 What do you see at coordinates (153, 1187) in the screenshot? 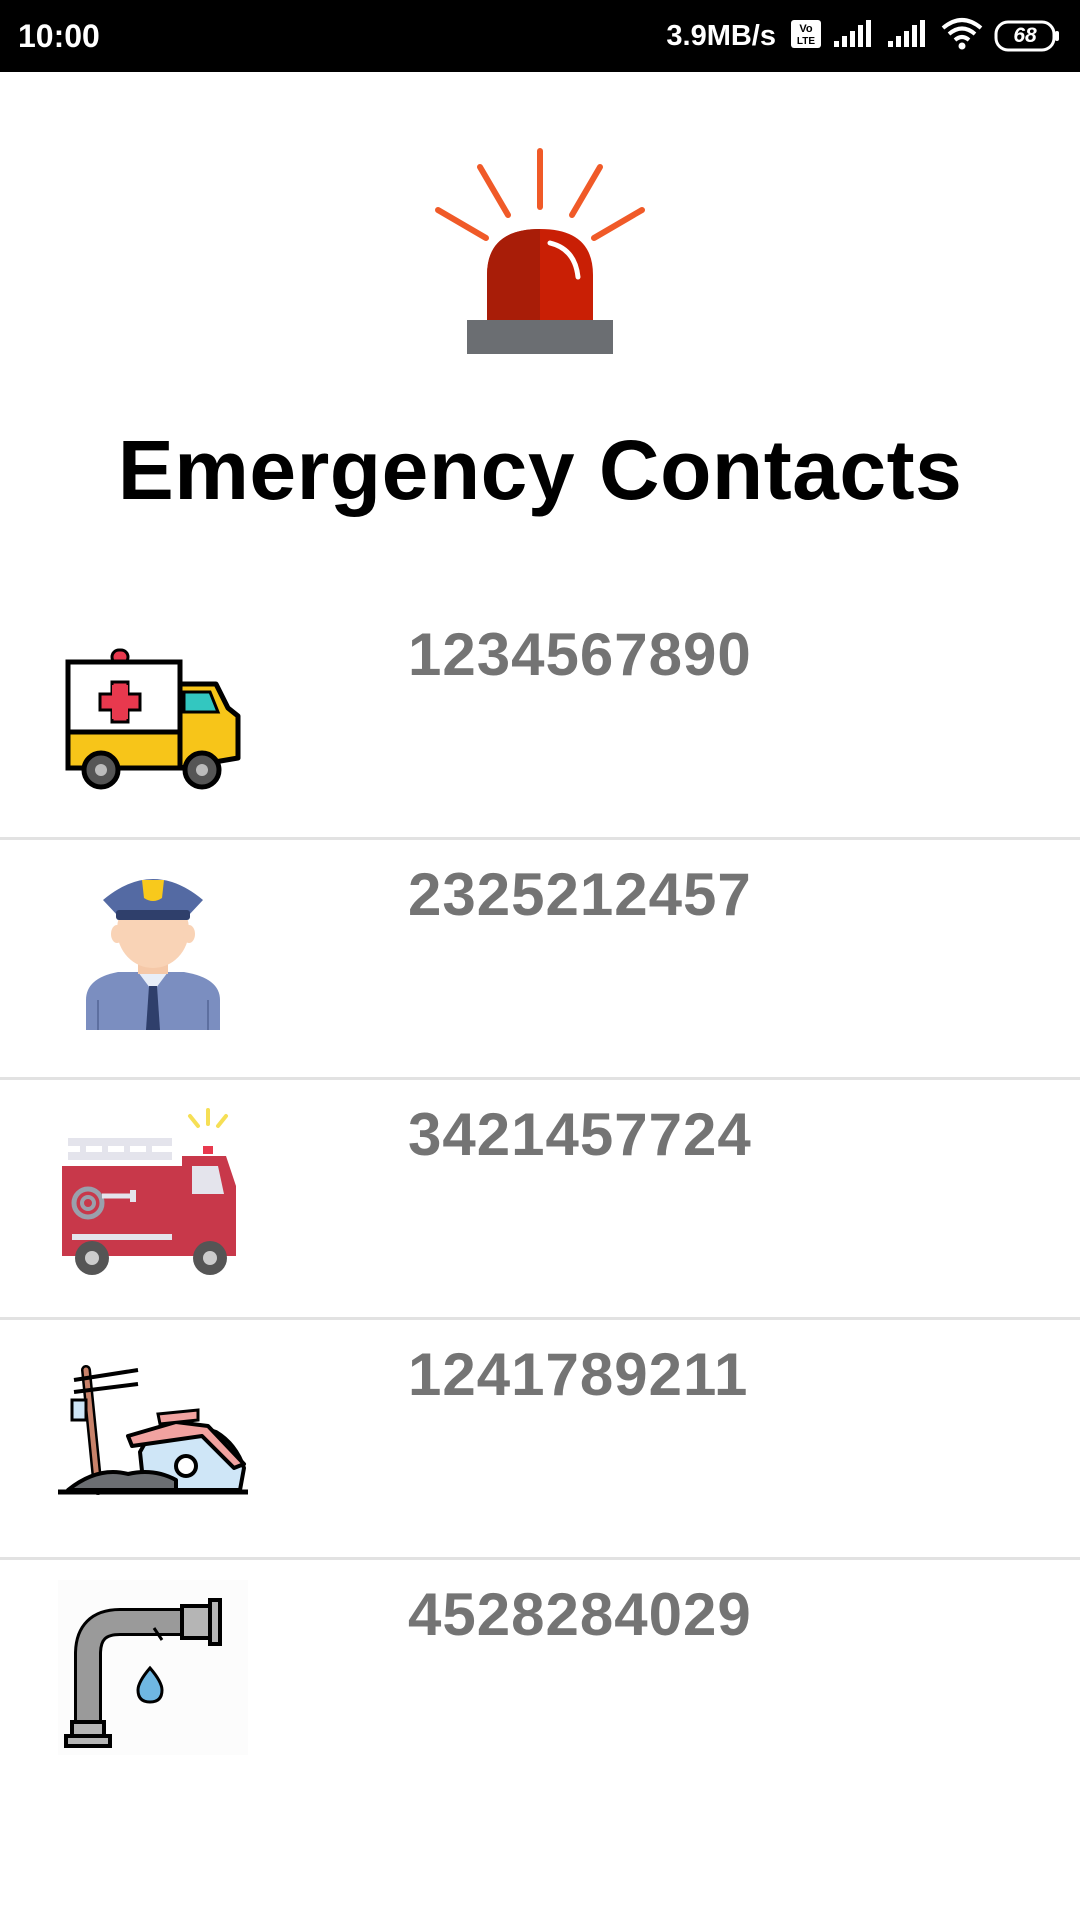
I see `fire-truck-icon` at bounding box center [153, 1187].